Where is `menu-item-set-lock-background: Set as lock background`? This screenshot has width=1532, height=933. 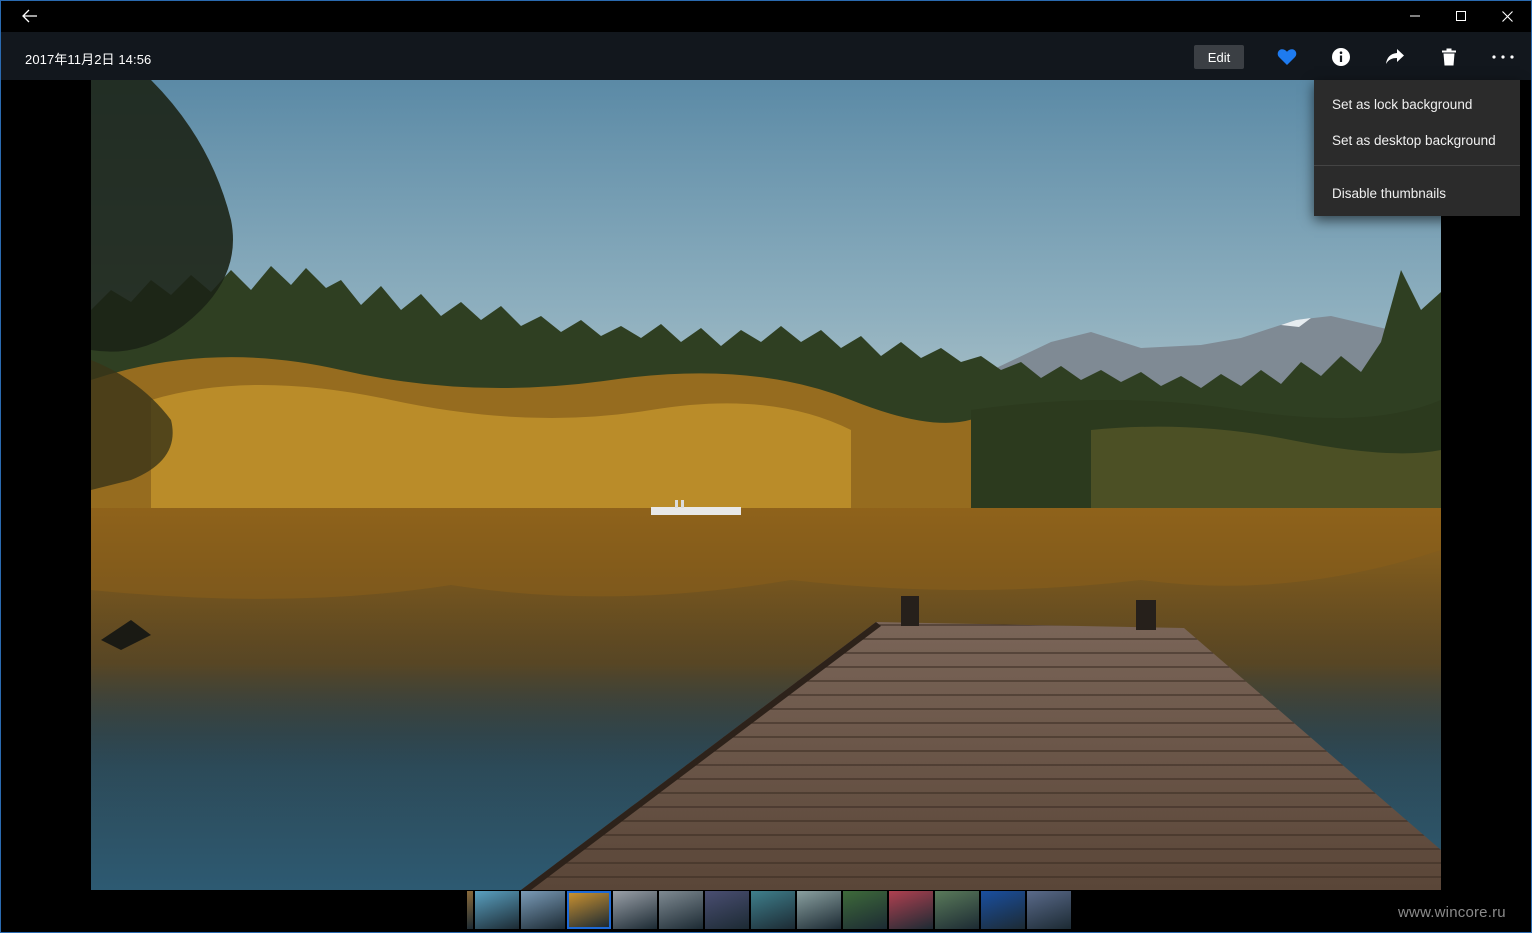 menu-item-set-lock-background: Set as lock background is located at coordinates (1417, 104).